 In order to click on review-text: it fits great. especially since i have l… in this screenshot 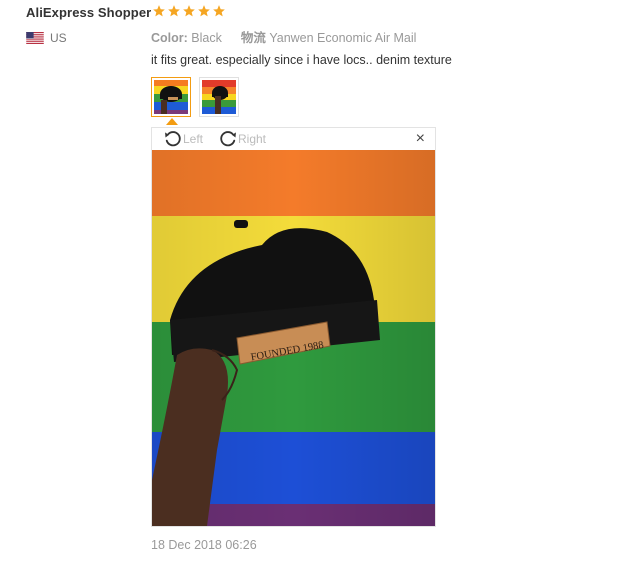, I will do `click(301, 60)`.